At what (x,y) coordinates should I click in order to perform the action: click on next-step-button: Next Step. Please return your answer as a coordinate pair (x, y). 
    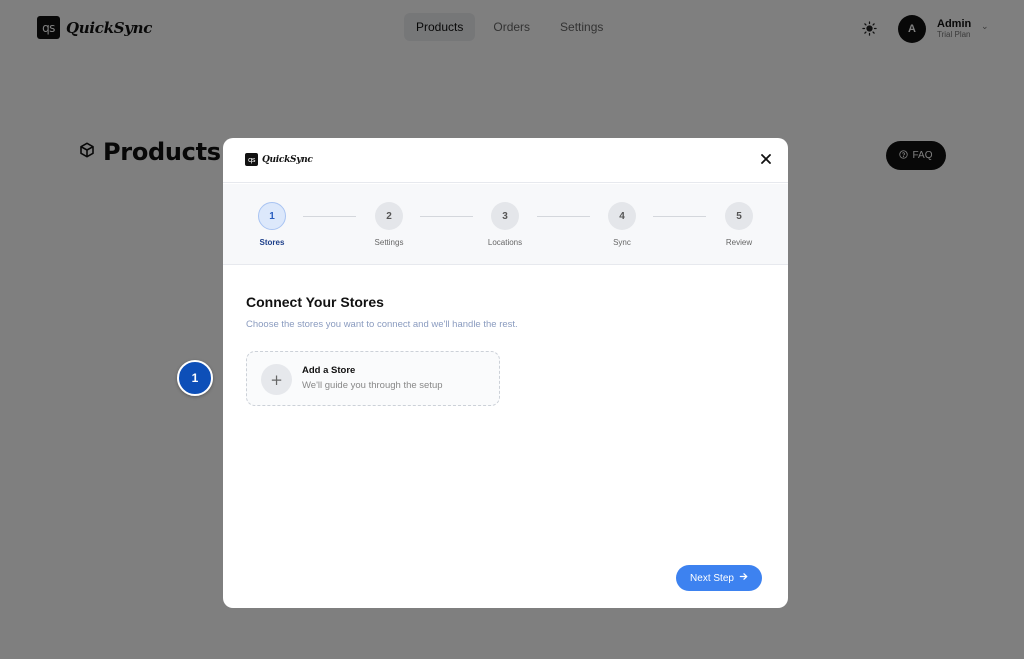
    Looking at the image, I should click on (719, 578).